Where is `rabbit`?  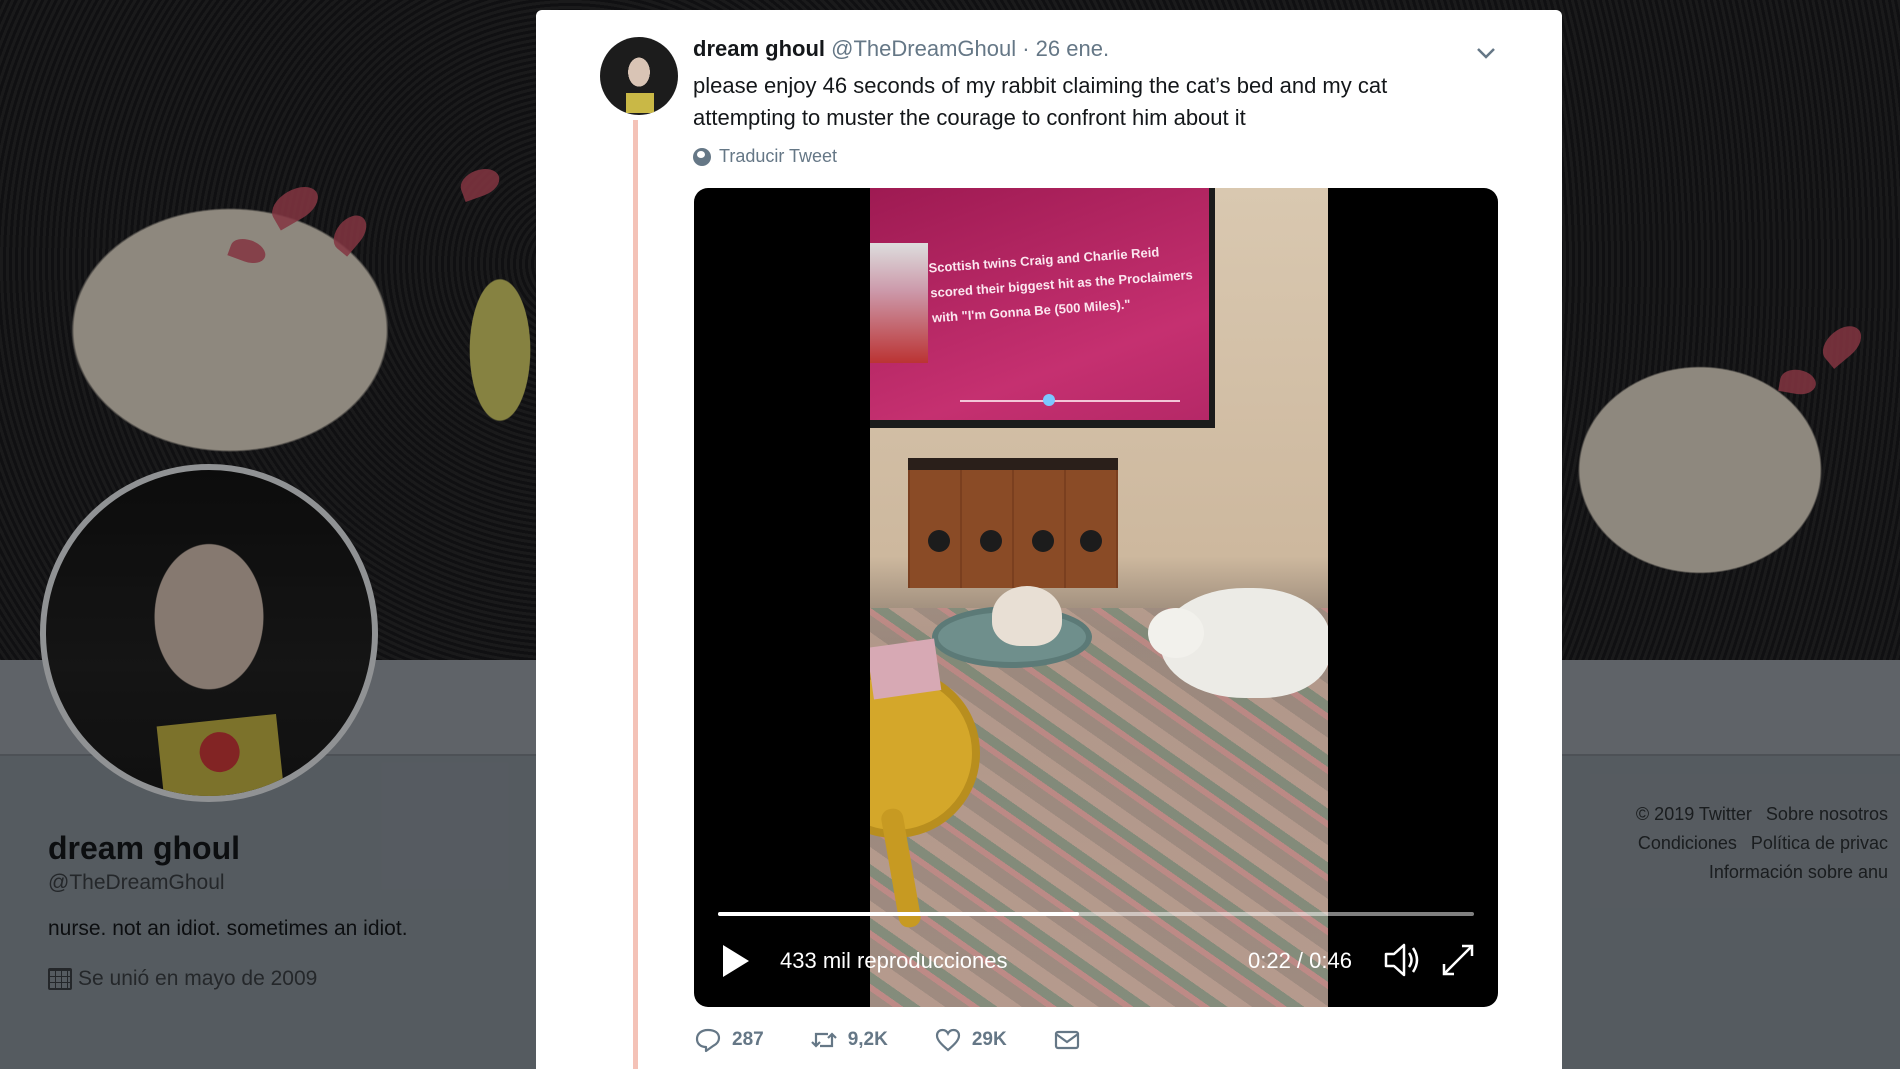
rabbit is located at coordinates (1027, 616).